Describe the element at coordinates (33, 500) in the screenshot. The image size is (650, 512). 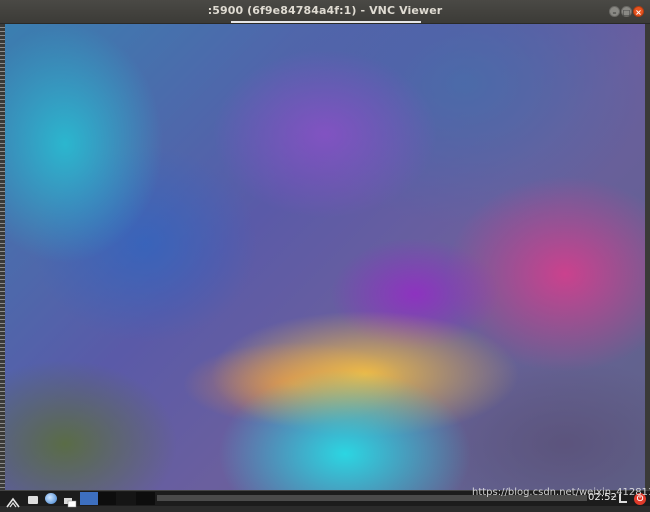
I see `file-manager-icon` at that location.